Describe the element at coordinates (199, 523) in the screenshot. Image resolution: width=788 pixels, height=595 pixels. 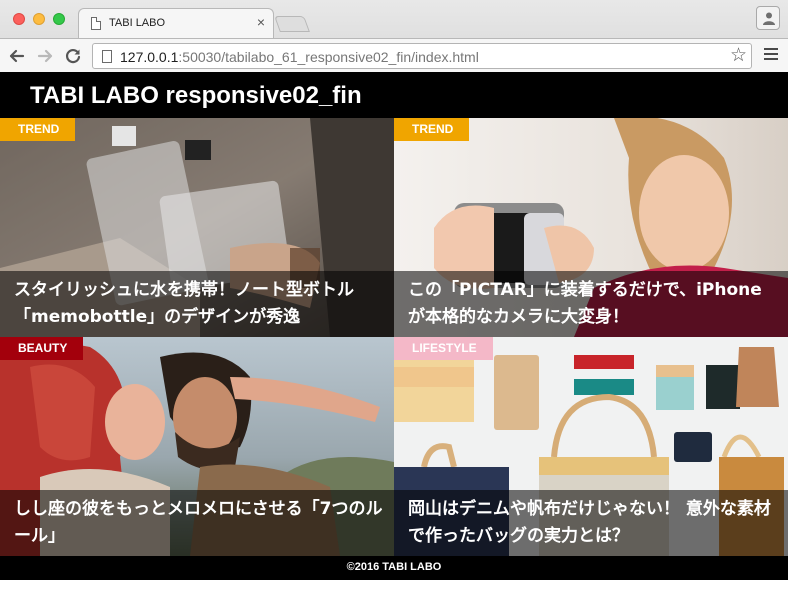
I see `article-caption: しし座の彼をもっとメロメロにさせる「7つのルール」` at that location.